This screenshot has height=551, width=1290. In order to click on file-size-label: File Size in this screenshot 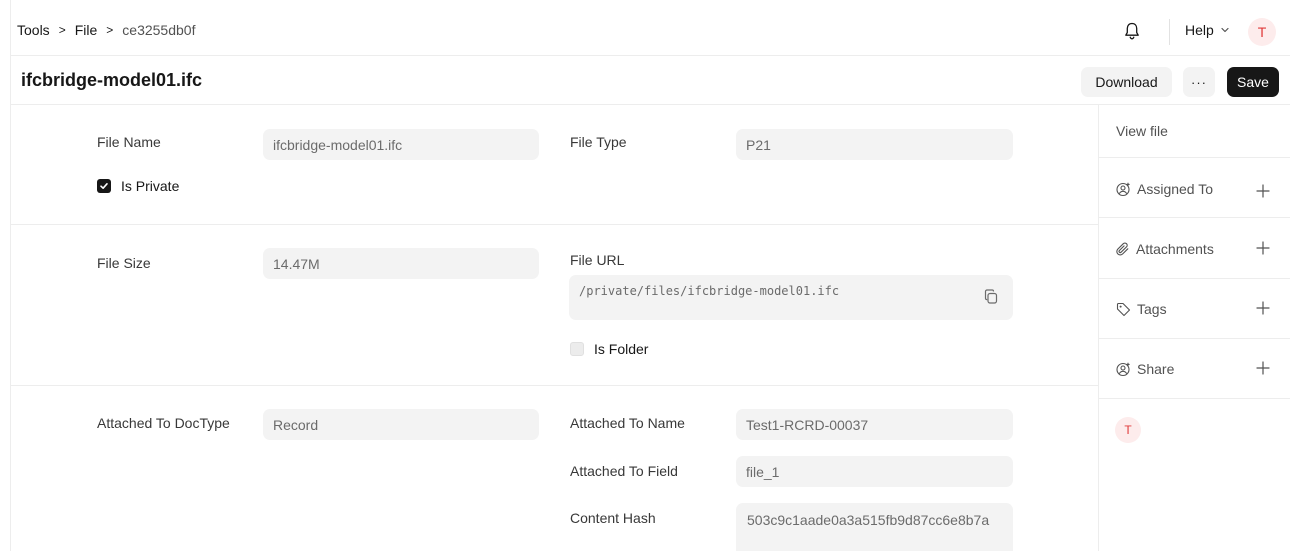, I will do `click(124, 263)`.